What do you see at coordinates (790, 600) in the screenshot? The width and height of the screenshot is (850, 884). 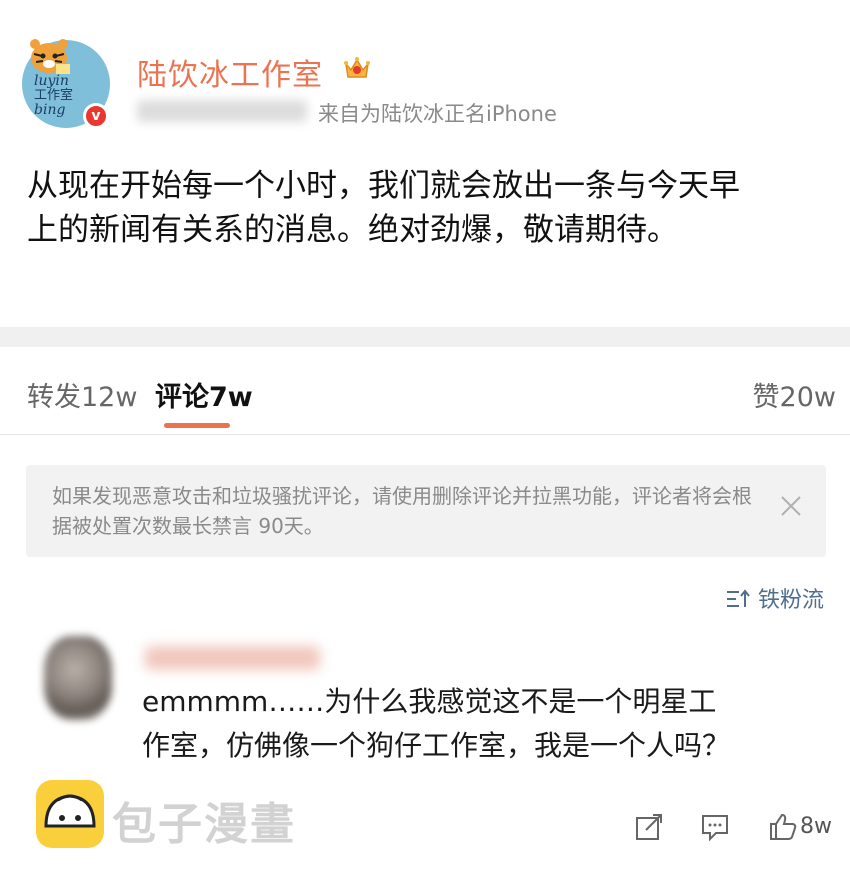 I see `sort-label: 铁粉流` at bounding box center [790, 600].